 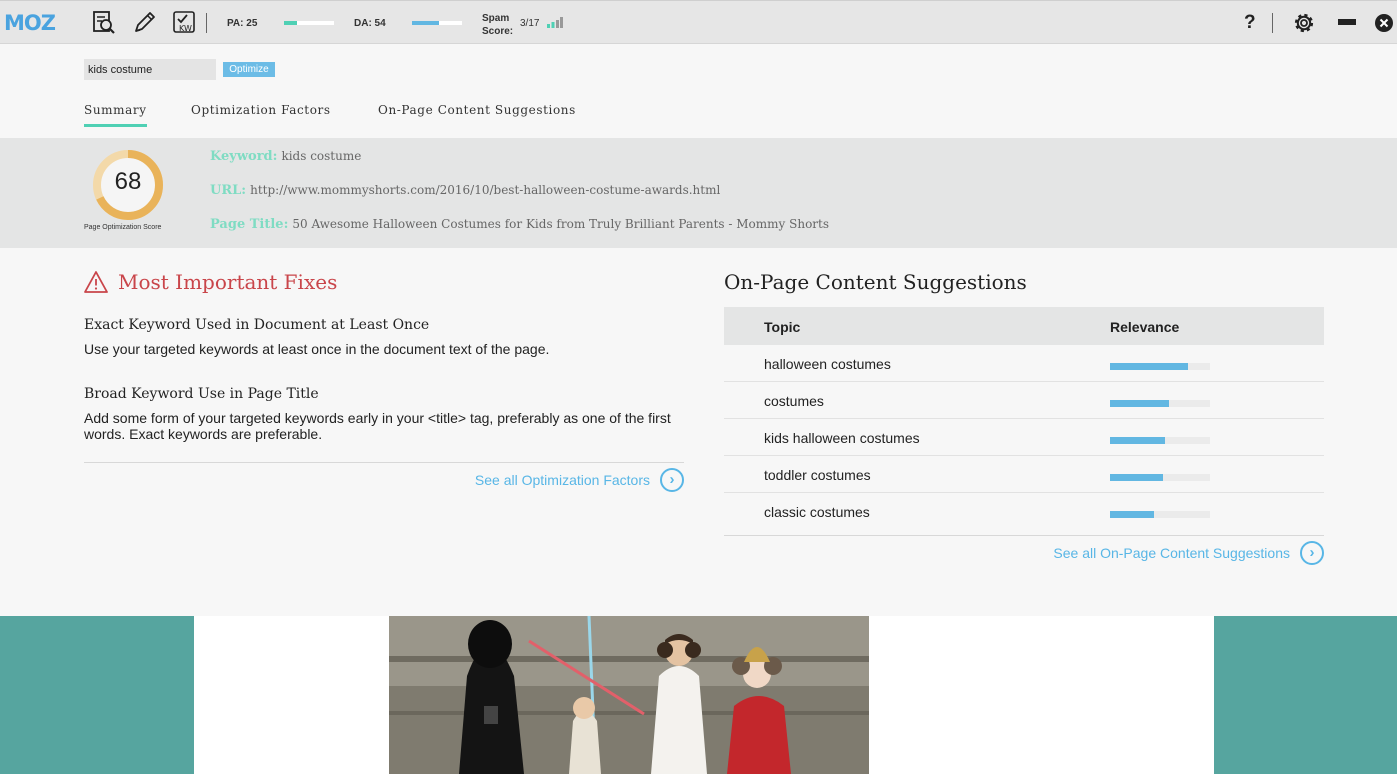 What do you see at coordinates (498, 25) in the screenshot?
I see `spam-score-label: Spam Score:` at bounding box center [498, 25].